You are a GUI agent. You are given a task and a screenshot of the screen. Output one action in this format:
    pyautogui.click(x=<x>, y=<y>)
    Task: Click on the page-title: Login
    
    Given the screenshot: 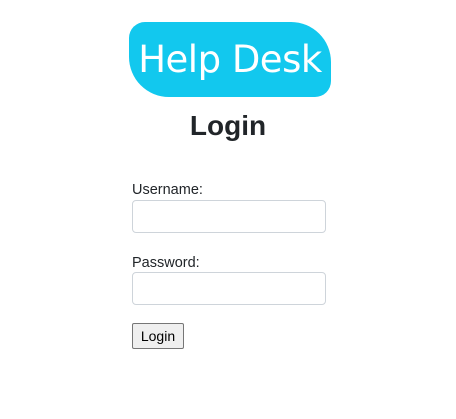 What is the action you would take?
    pyautogui.click(x=228, y=125)
    